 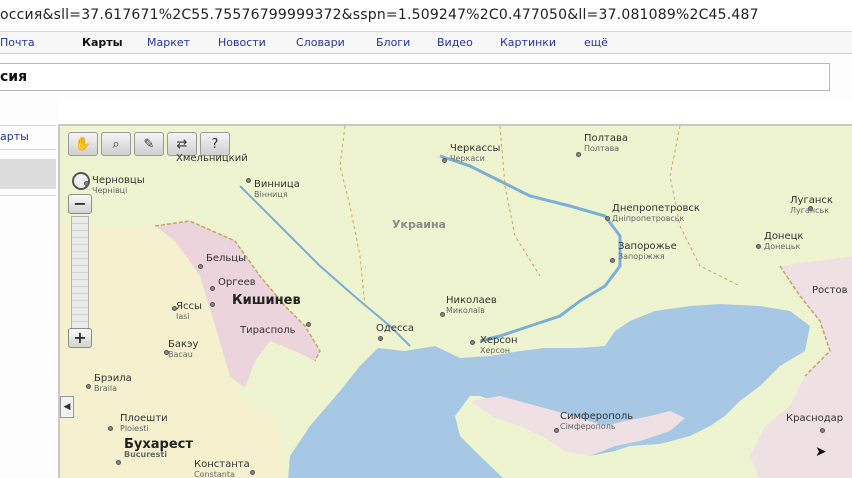 What do you see at coordinates (596, 42) in the screenshot?
I see `nav-item-more: ещё` at bounding box center [596, 42].